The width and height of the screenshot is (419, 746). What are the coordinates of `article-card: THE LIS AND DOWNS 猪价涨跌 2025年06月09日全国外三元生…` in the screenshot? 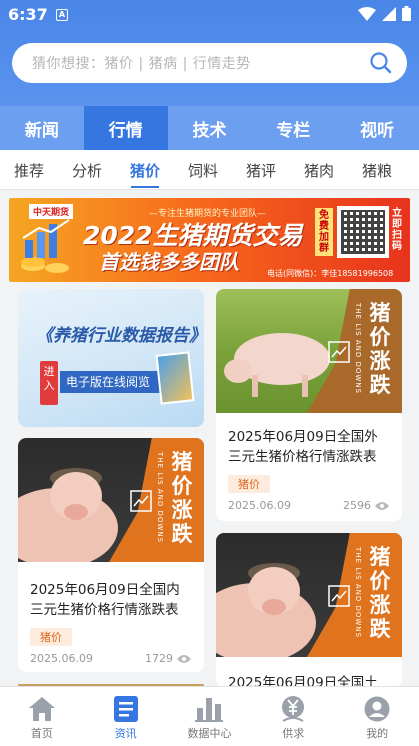 It's located at (309, 405).